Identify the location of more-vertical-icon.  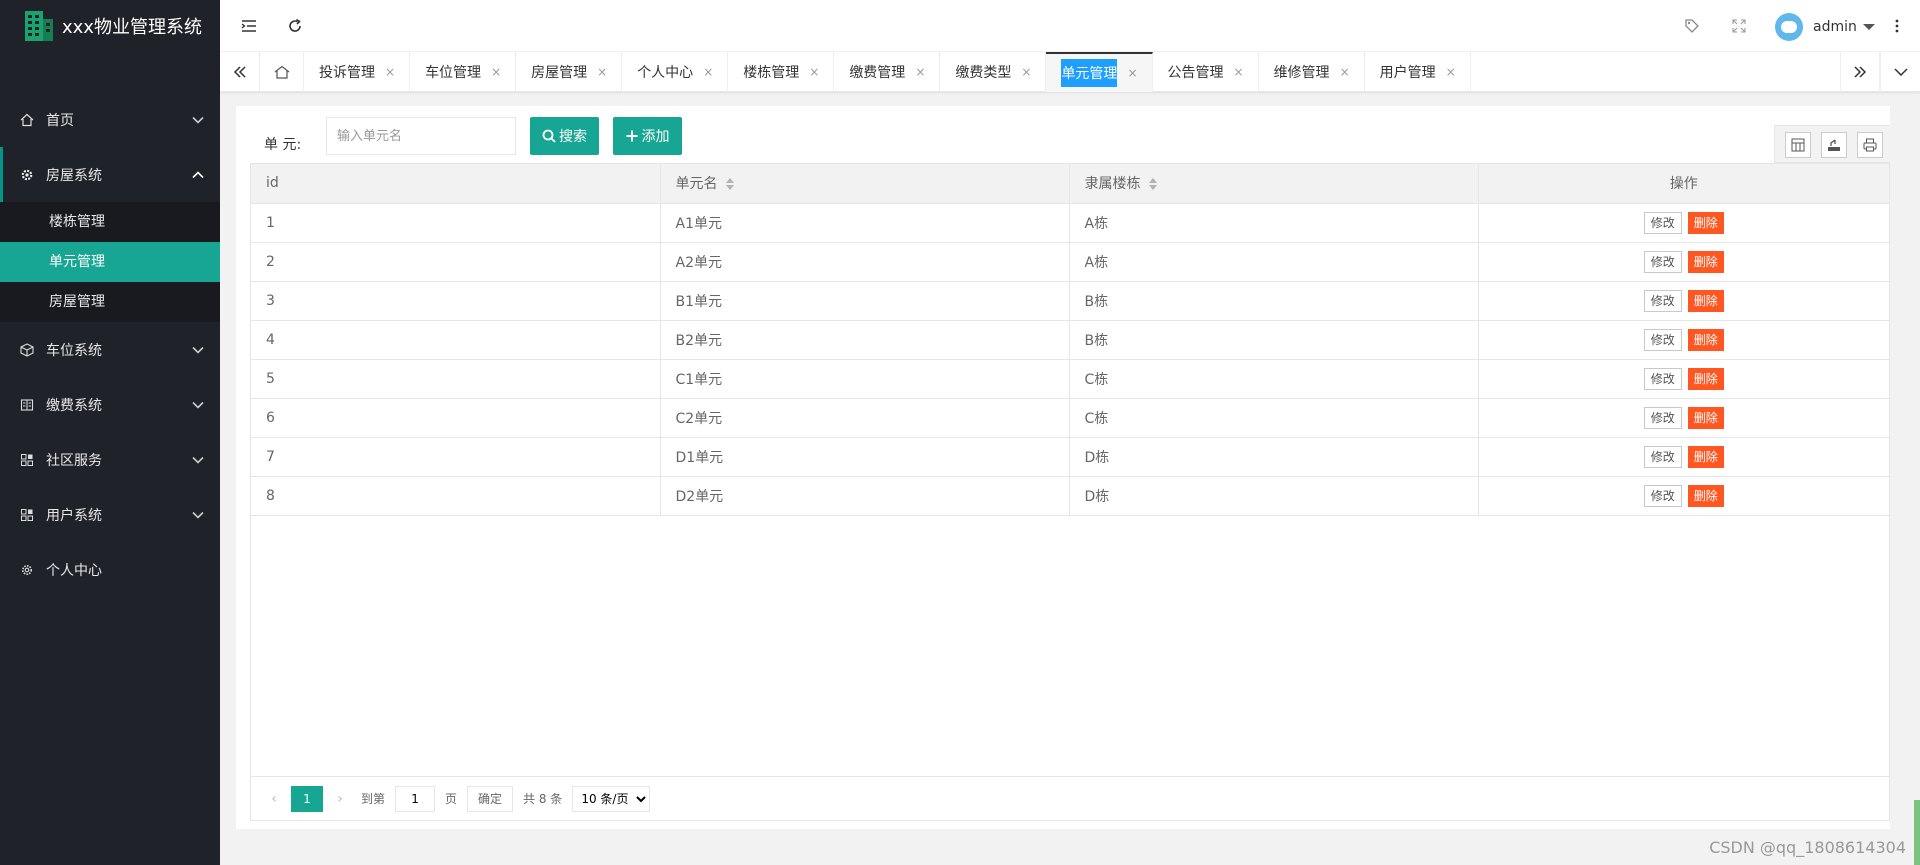
(1897, 26).